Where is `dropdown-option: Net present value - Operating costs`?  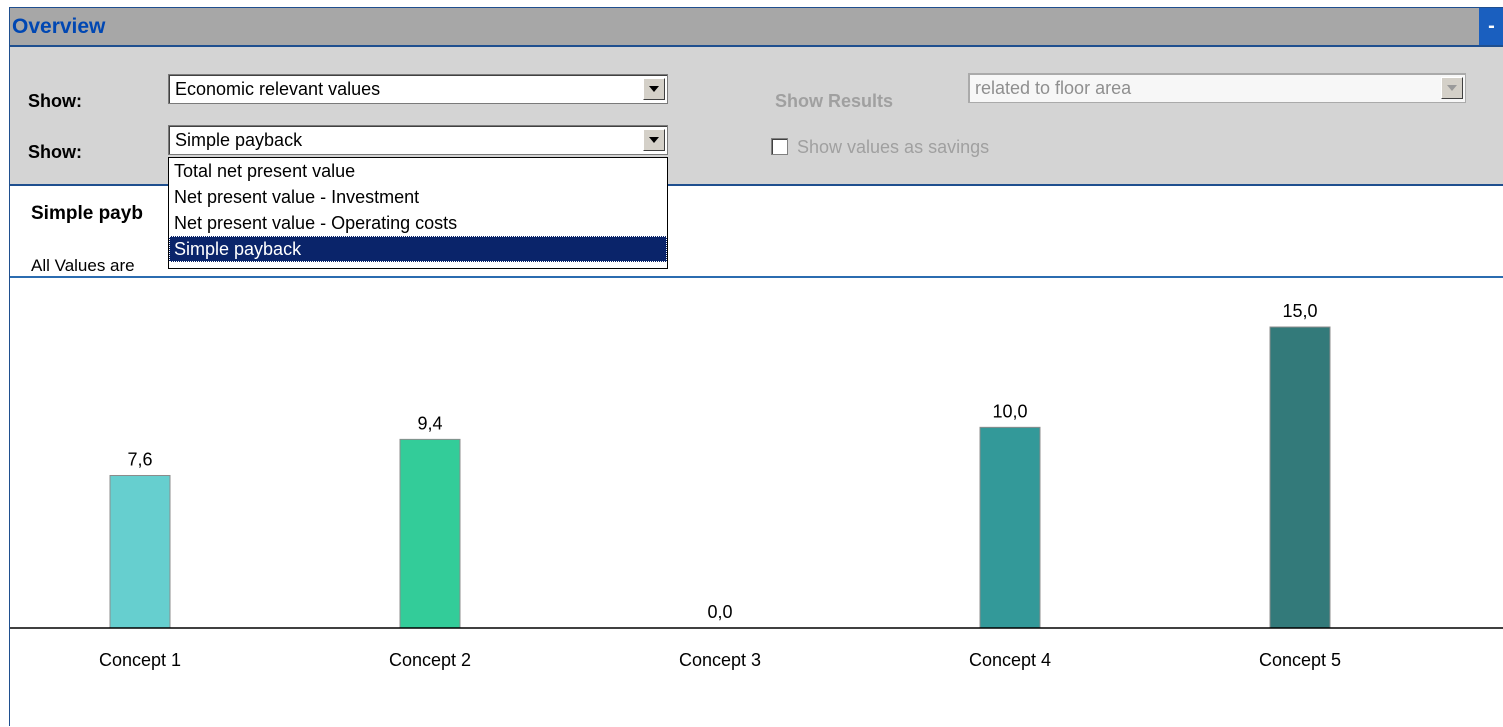
dropdown-option: Net present value - Operating costs is located at coordinates (418, 223).